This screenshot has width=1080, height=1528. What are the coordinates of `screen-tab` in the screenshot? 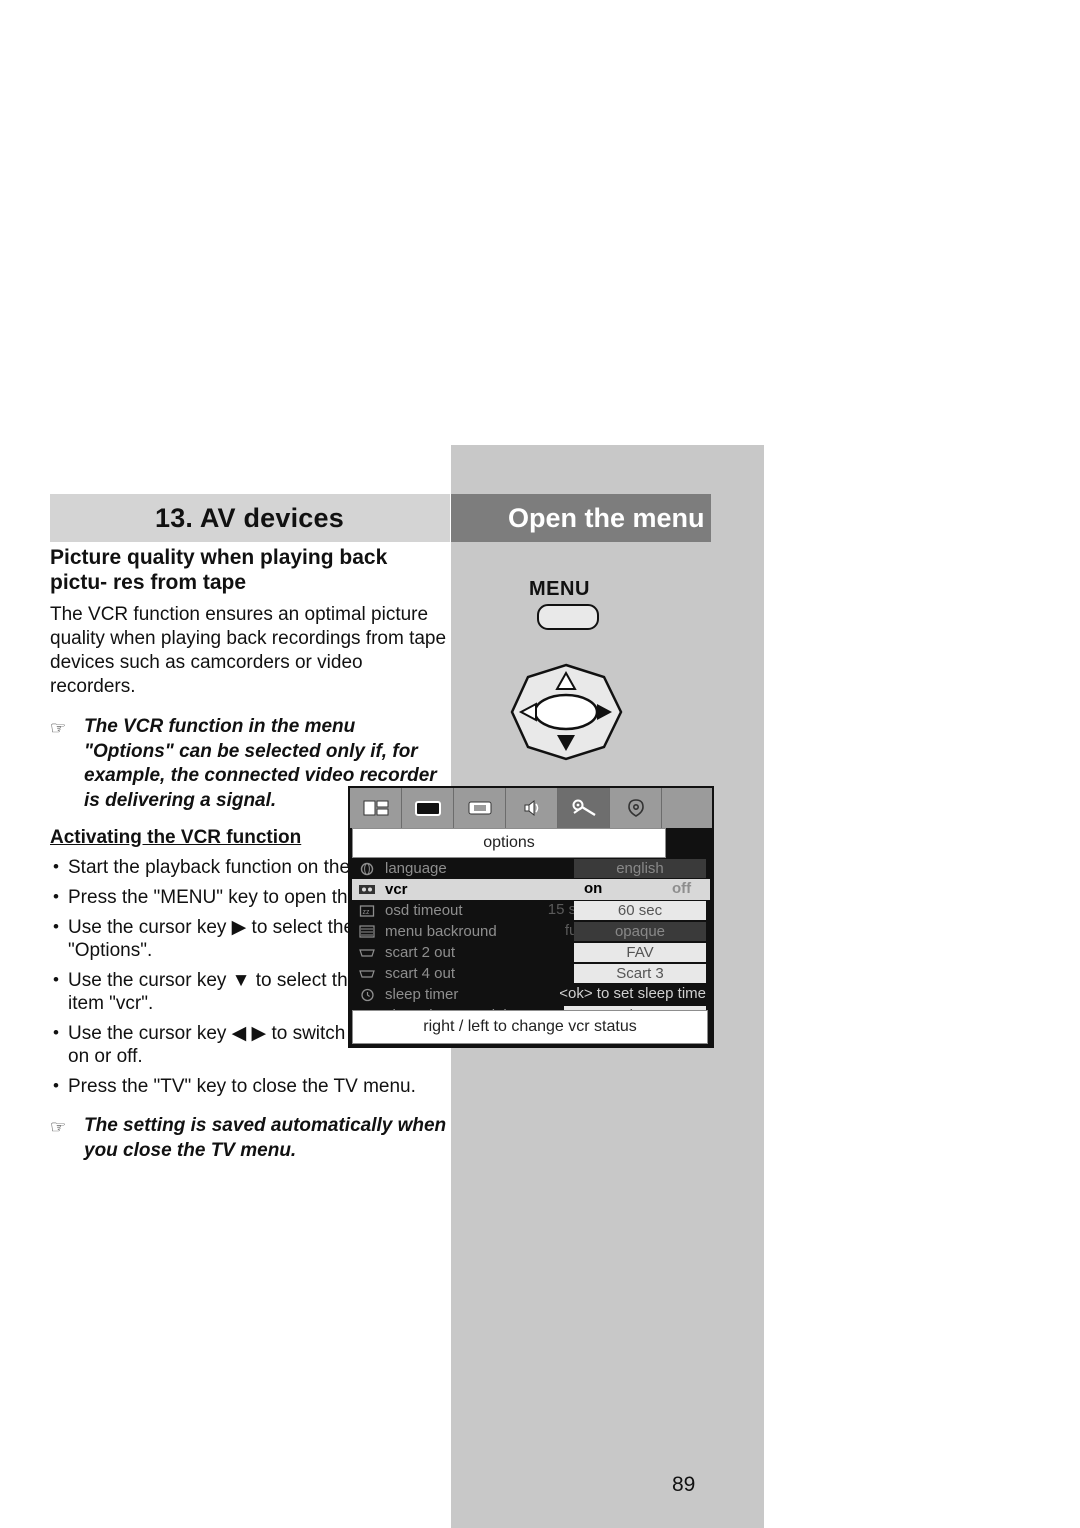 It's located at (428, 808).